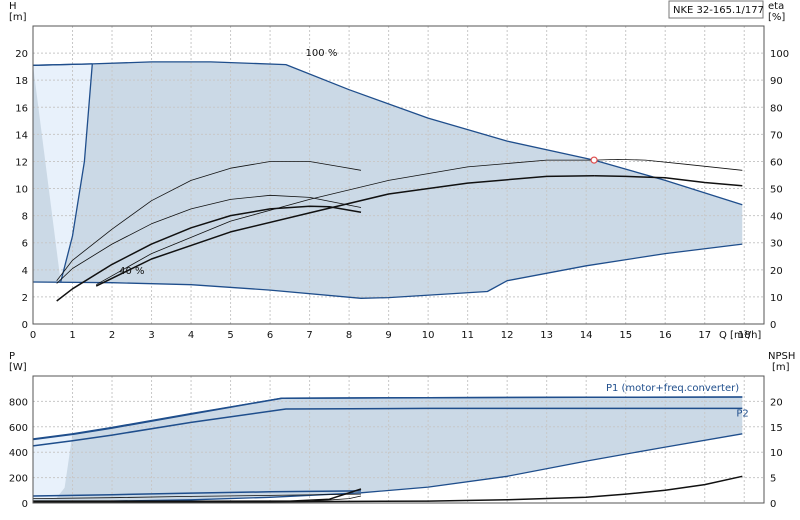 The width and height of the screenshot is (800, 520). Describe the element at coordinates (25, 271) in the screenshot. I see `y-left-tick-2: 4` at that location.